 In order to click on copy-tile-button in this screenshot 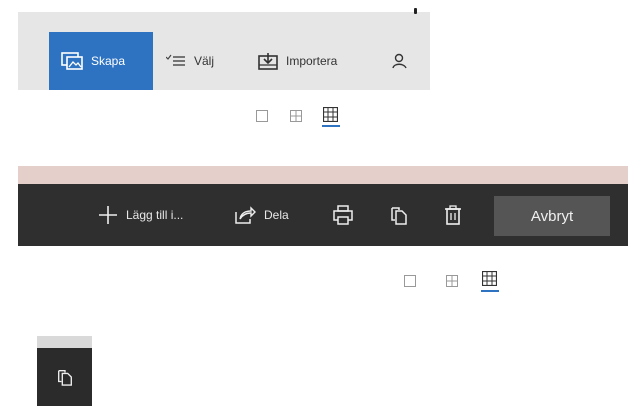, I will do `click(64, 377)`.